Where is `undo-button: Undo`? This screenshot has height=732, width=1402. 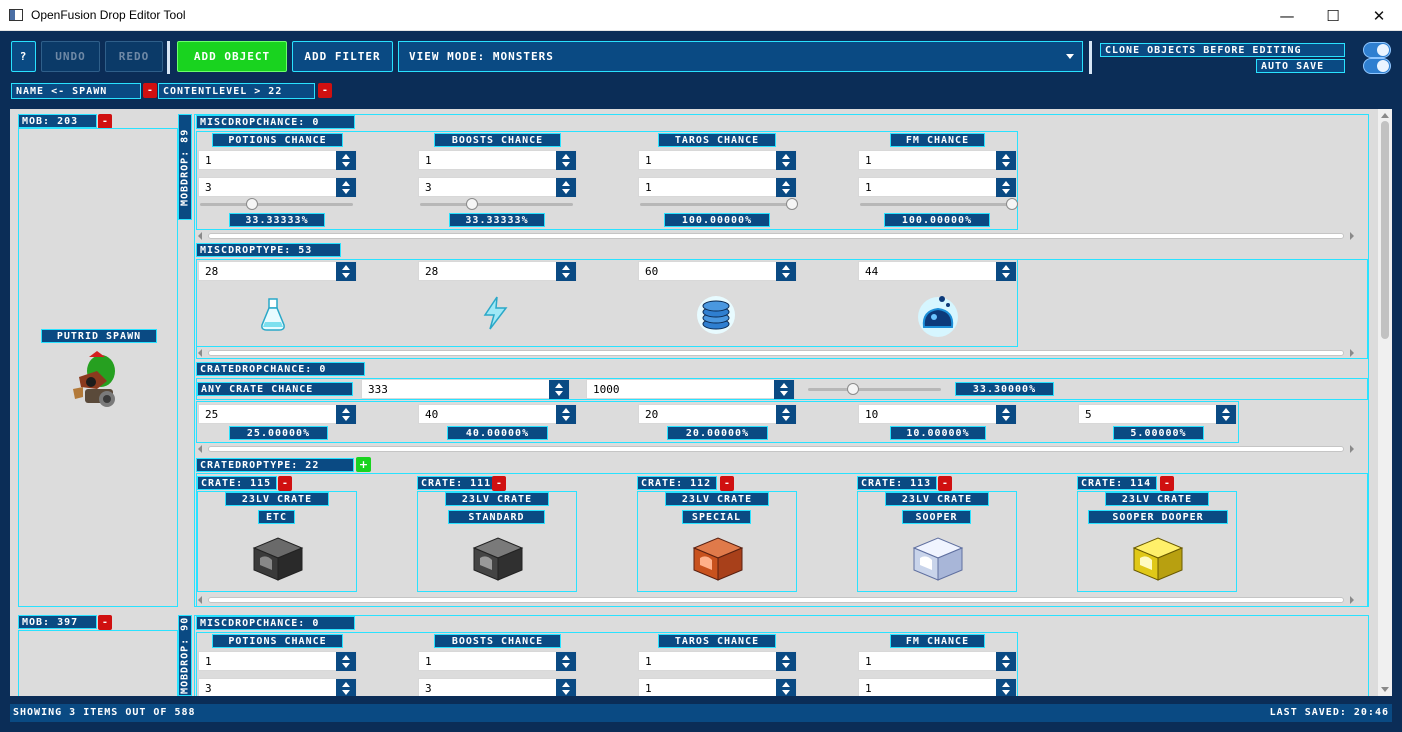 undo-button: Undo is located at coordinates (70, 56).